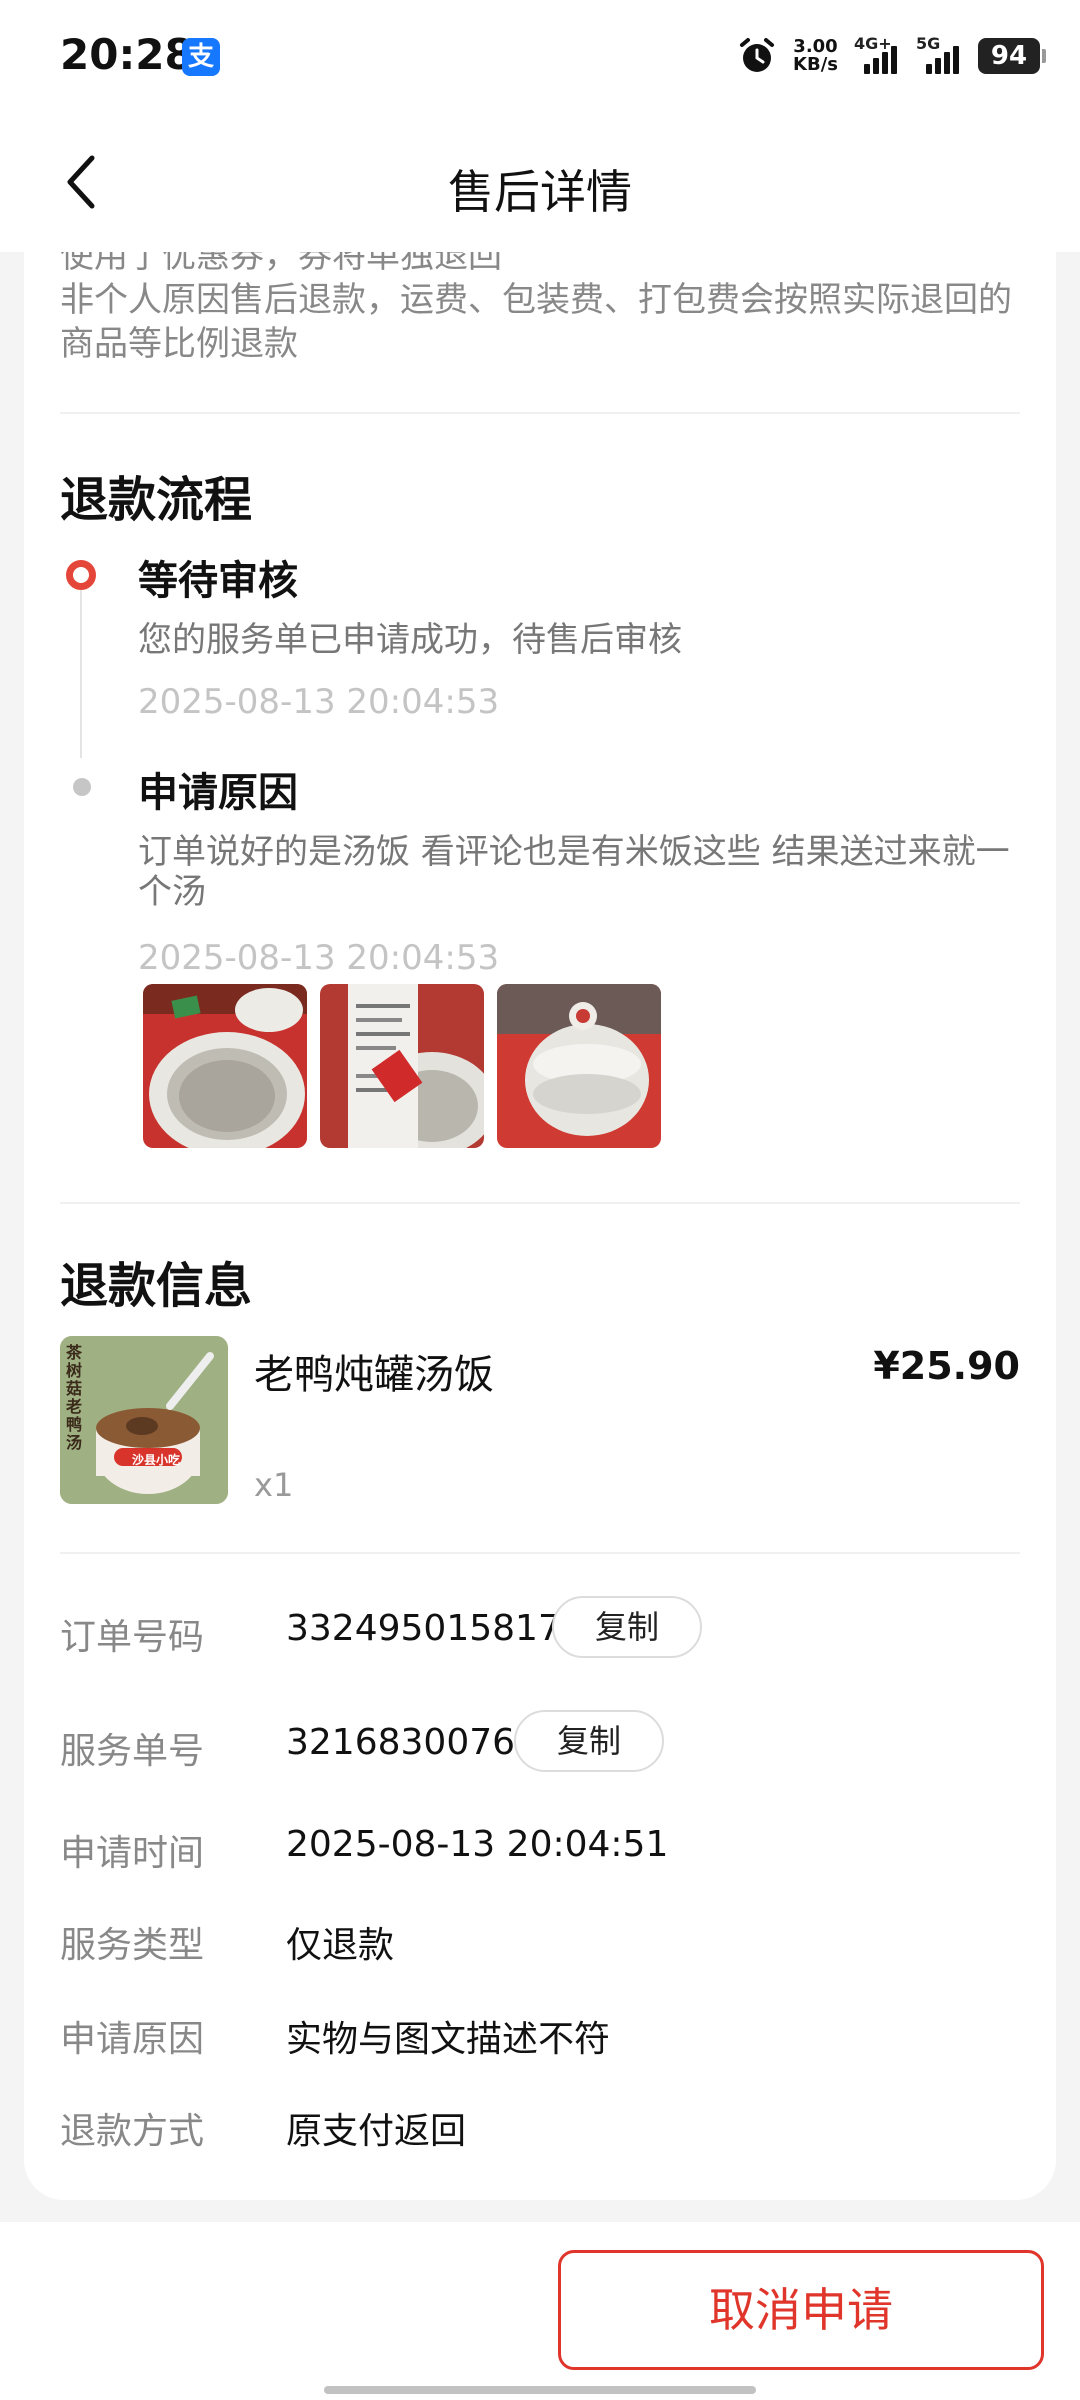 The width and height of the screenshot is (1080, 2400). I want to click on cancel-application-button: 取消申请, so click(801, 2310).